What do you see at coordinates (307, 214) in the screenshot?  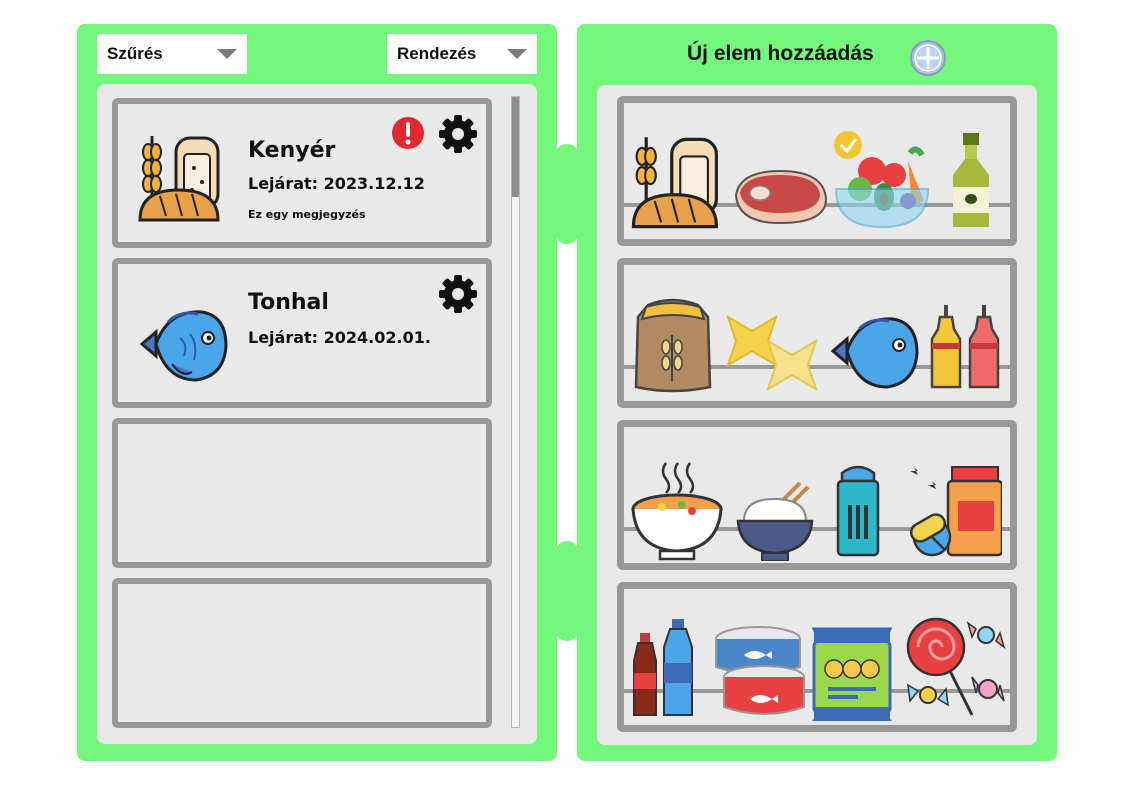 I see `card-note: Ez egy megjegyzés` at bounding box center [307, 214].